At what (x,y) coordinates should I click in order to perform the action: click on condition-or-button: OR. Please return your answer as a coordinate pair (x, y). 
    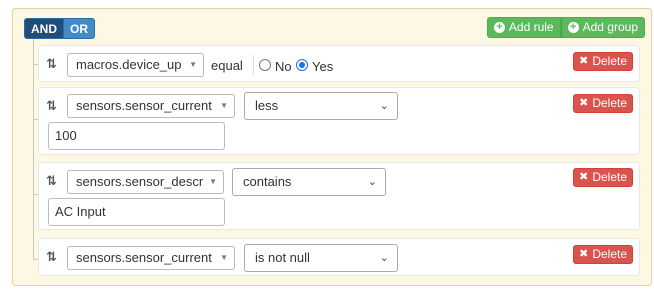
    Looking at the image, I should click on (79, 28).